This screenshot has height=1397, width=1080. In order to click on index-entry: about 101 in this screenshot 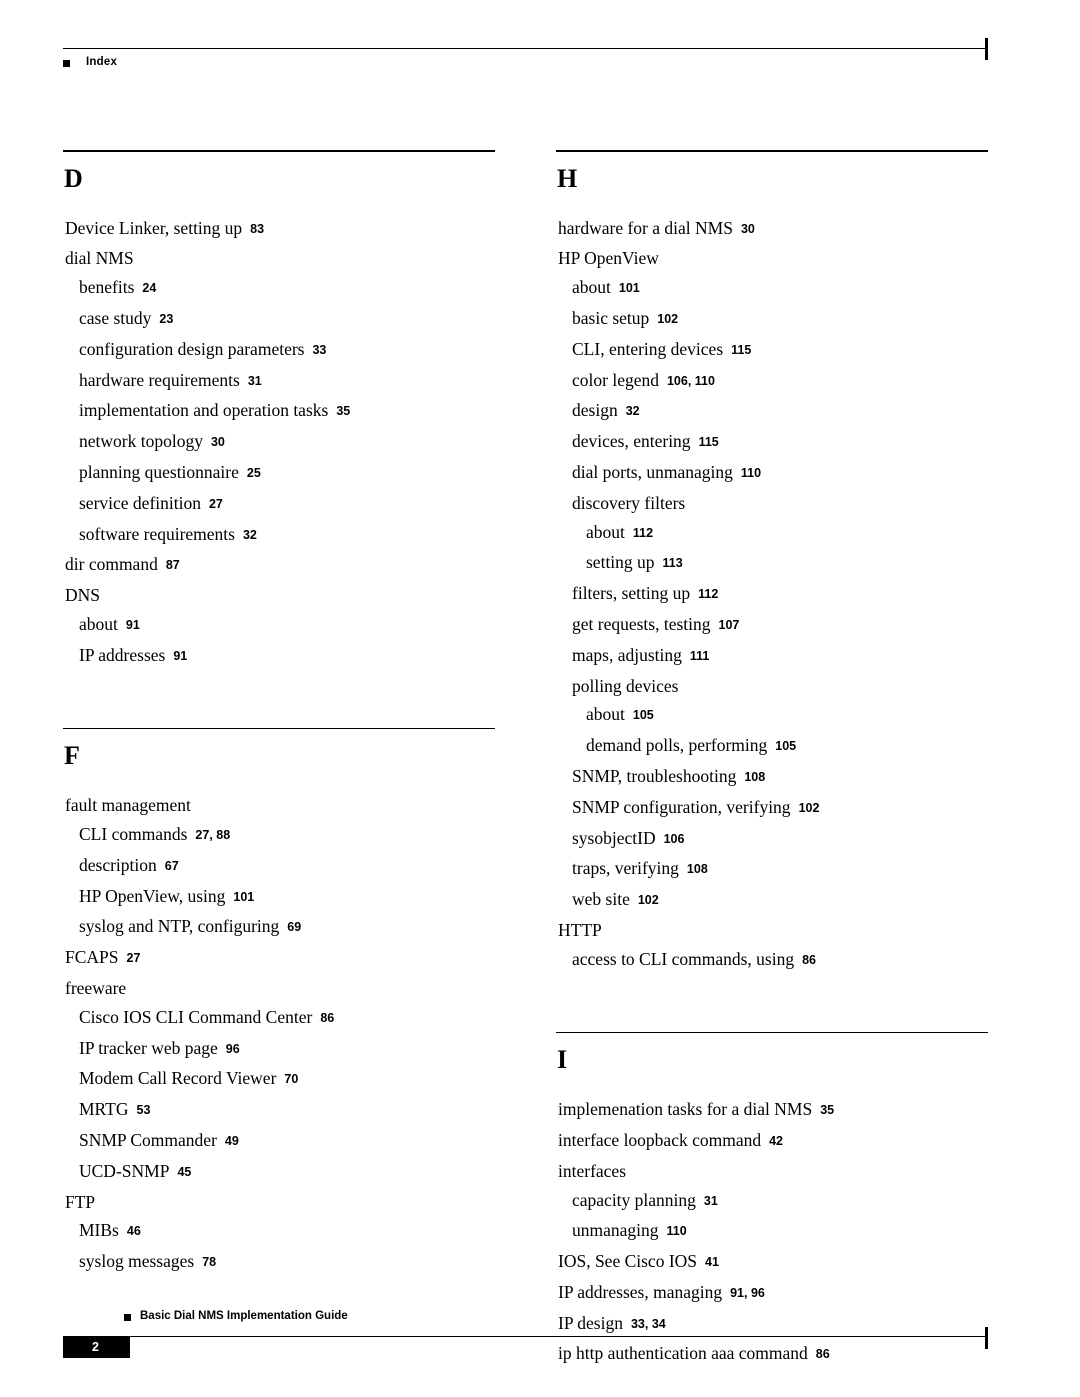, I will do `click(780, 288)`.